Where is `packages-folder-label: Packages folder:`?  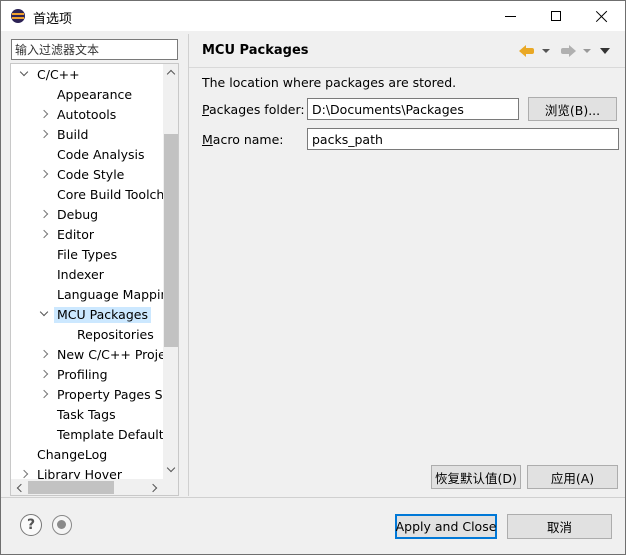 packages-folder-label: Packages folder: is located at coordinates (253, 109).